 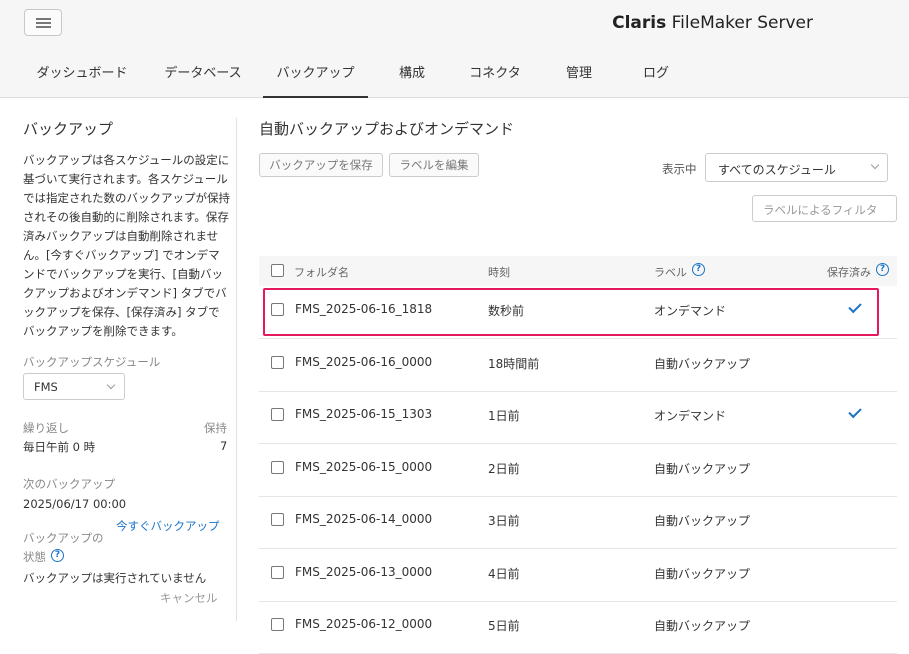 I want to click on column-label: ラベル, so click(x=670, y=272).